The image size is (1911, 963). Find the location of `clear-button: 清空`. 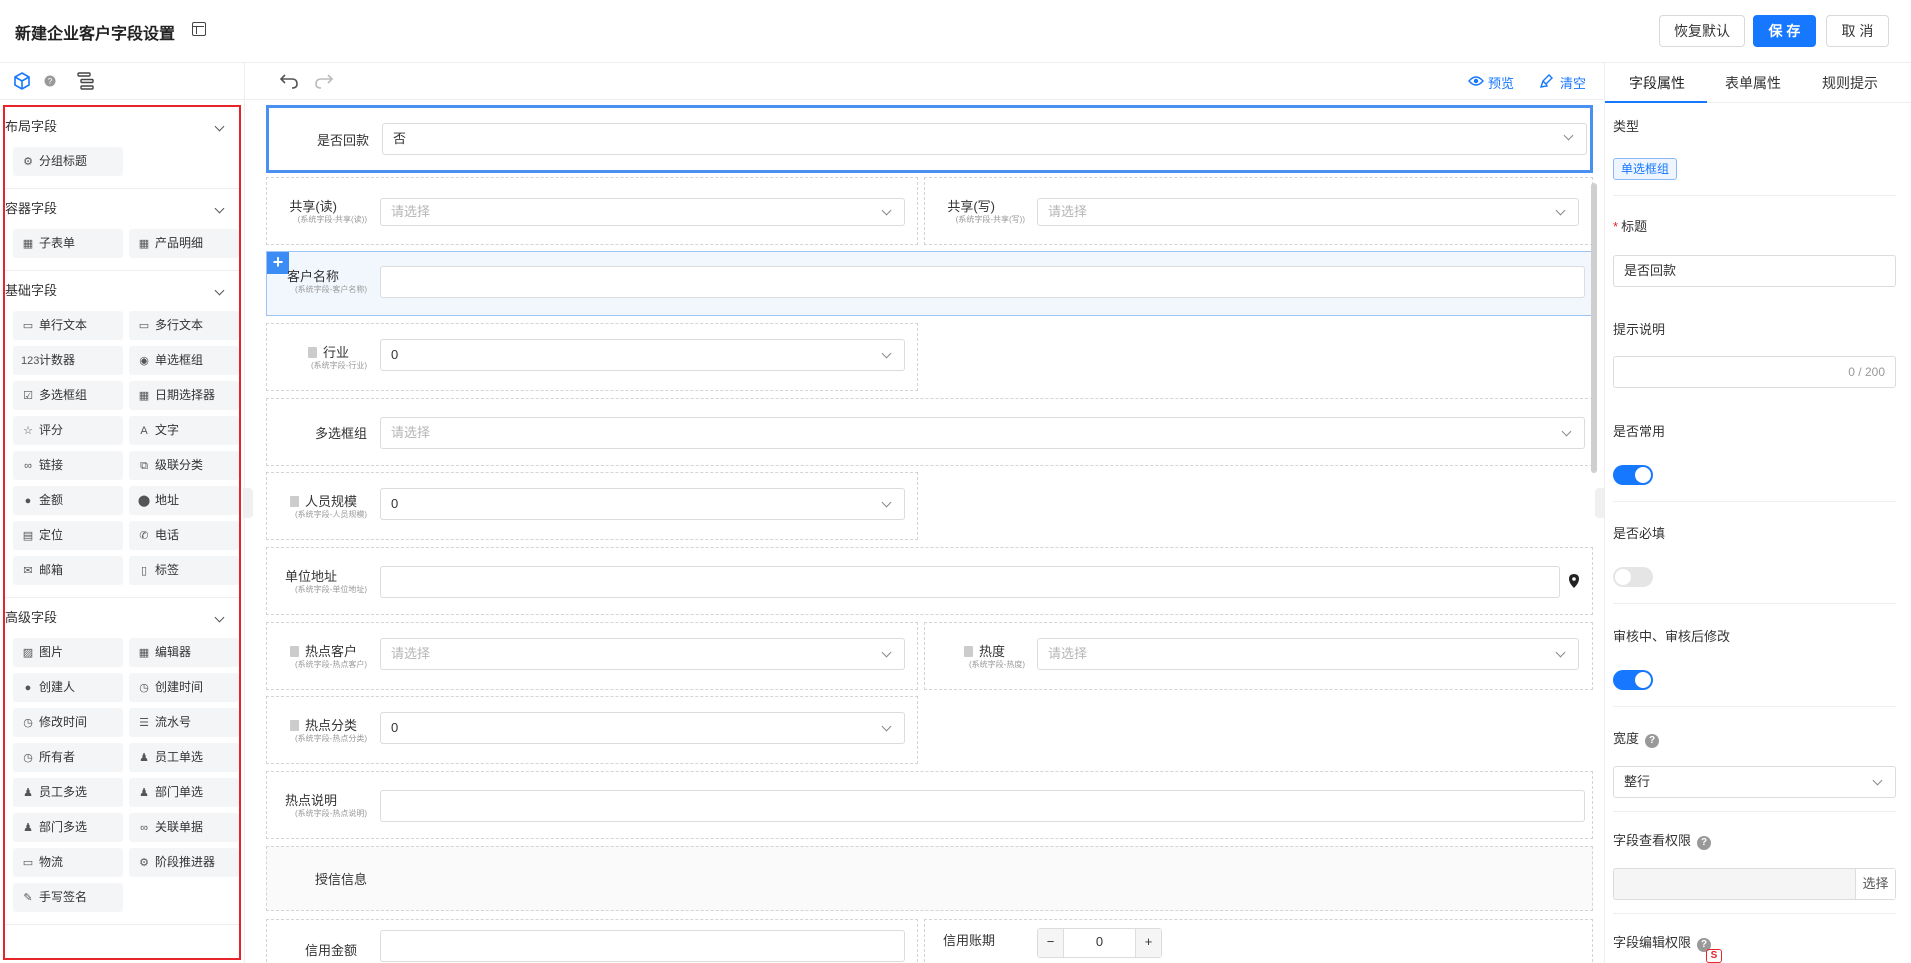

clear-button: 清空 is located at coordinates (1573, 82).